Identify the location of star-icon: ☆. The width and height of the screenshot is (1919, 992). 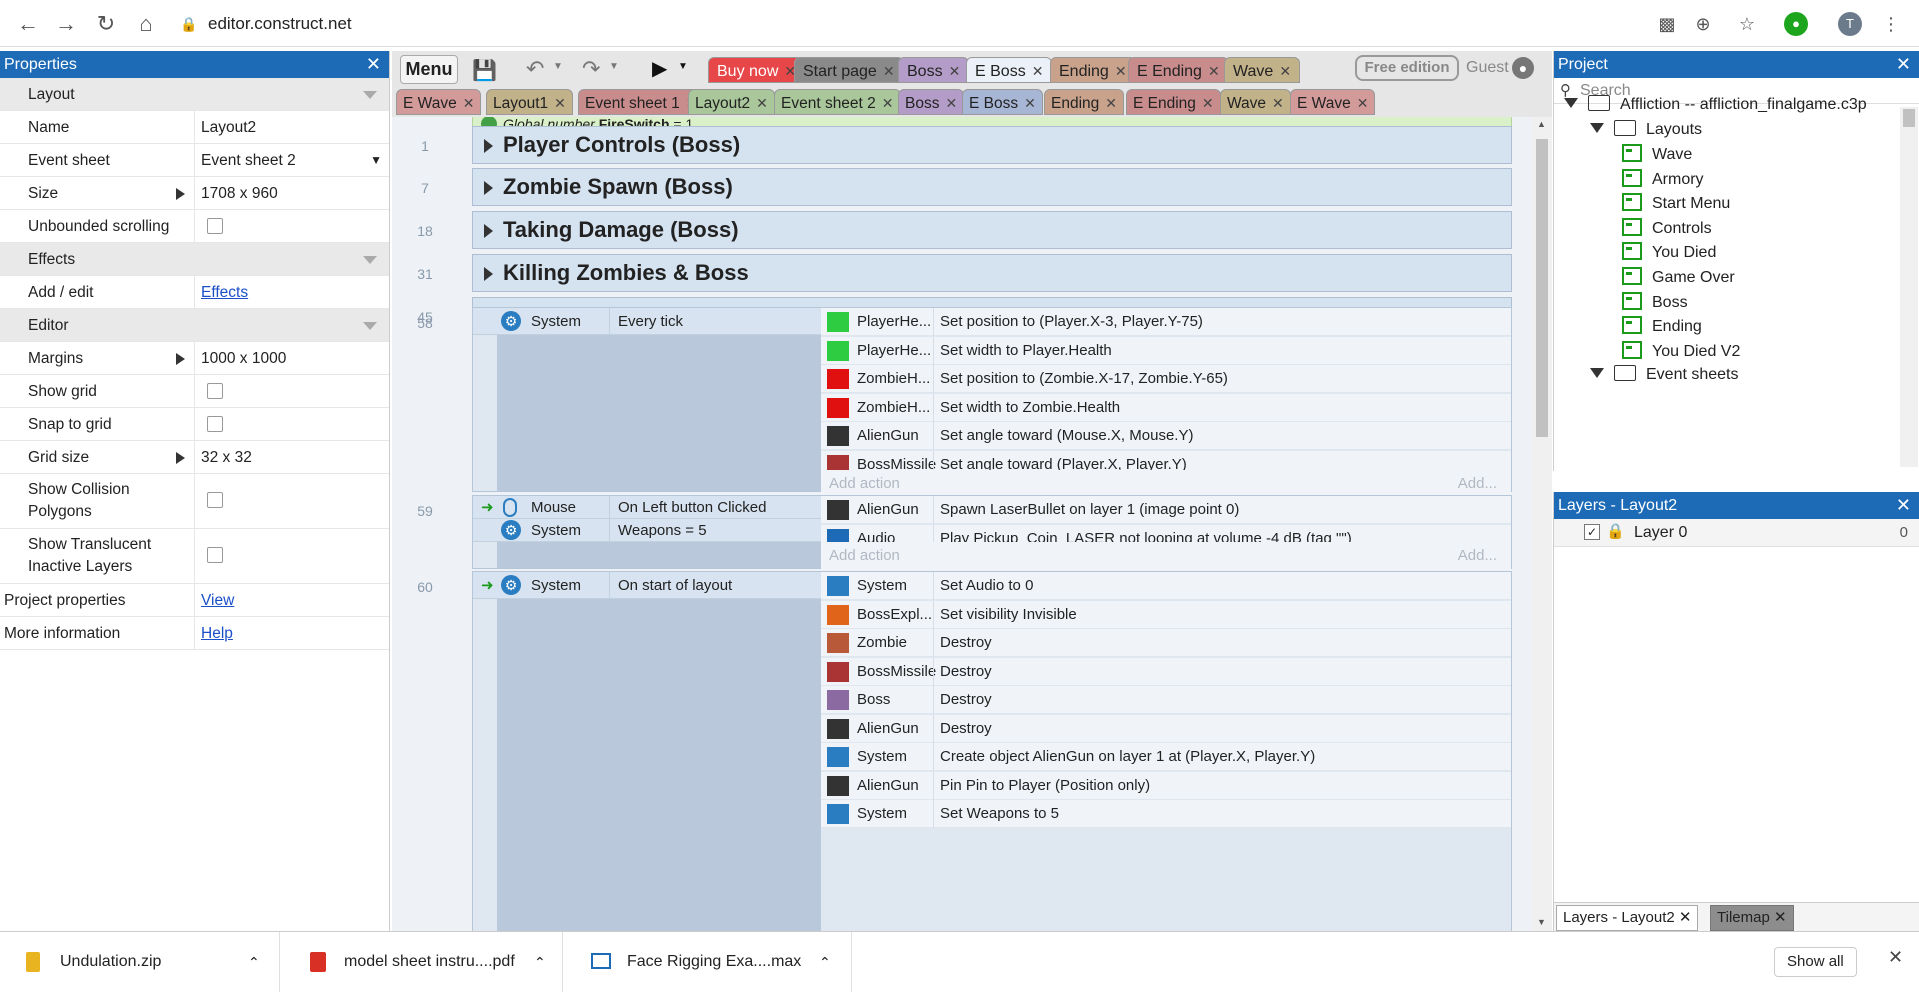
(1747, 24).